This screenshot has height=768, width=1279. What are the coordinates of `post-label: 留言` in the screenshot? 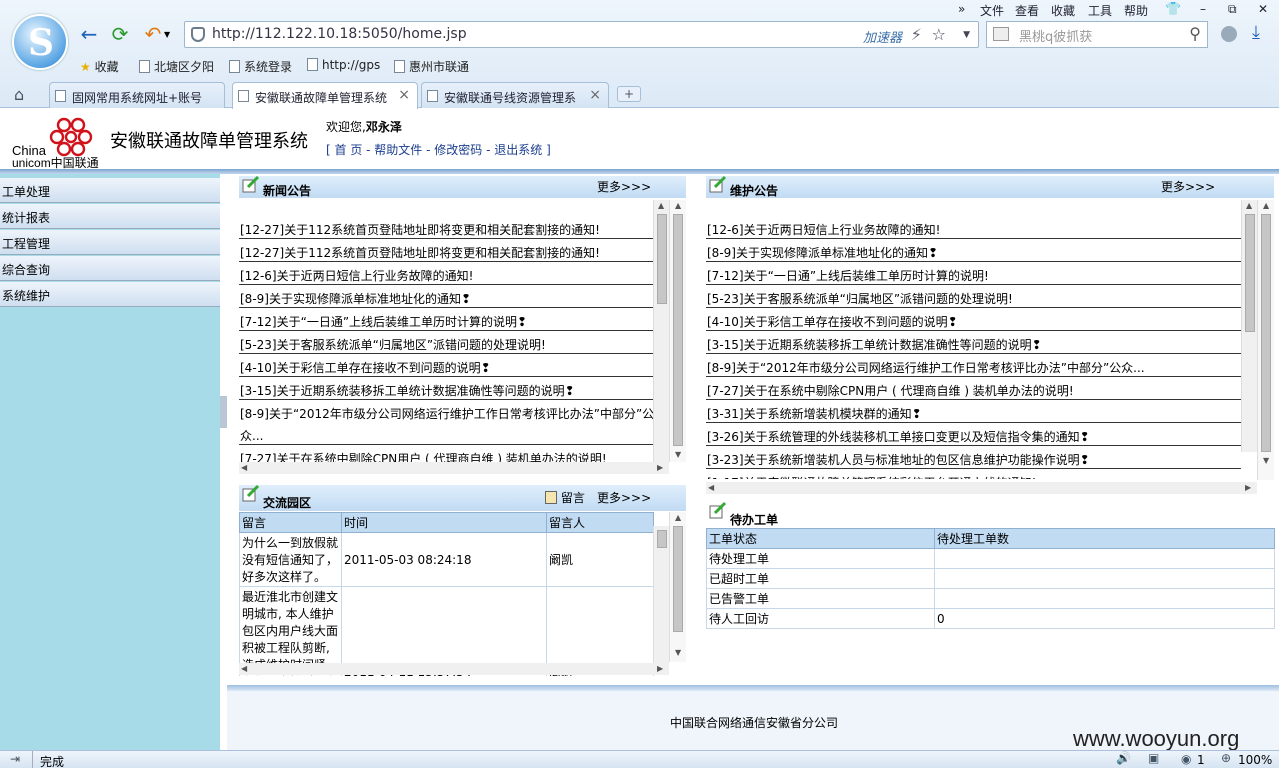 It's located at (573, 498).